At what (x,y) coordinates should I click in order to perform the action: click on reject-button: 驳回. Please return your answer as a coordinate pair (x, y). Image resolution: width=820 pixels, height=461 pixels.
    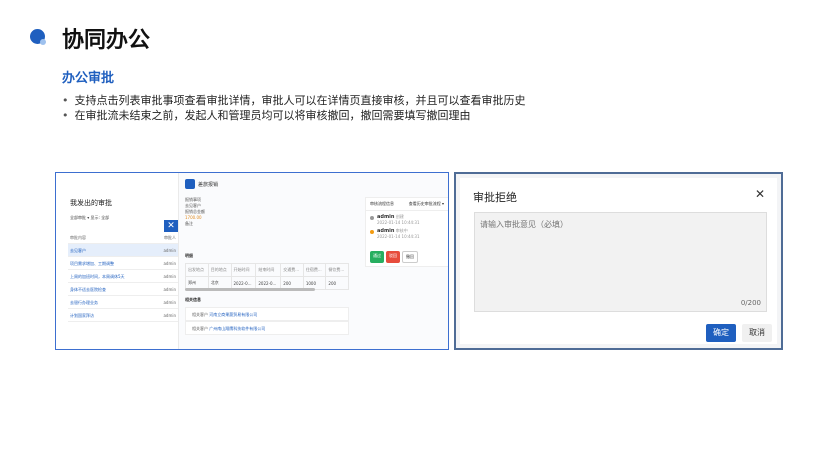
    Looking at the image, I should click on (393, 257).